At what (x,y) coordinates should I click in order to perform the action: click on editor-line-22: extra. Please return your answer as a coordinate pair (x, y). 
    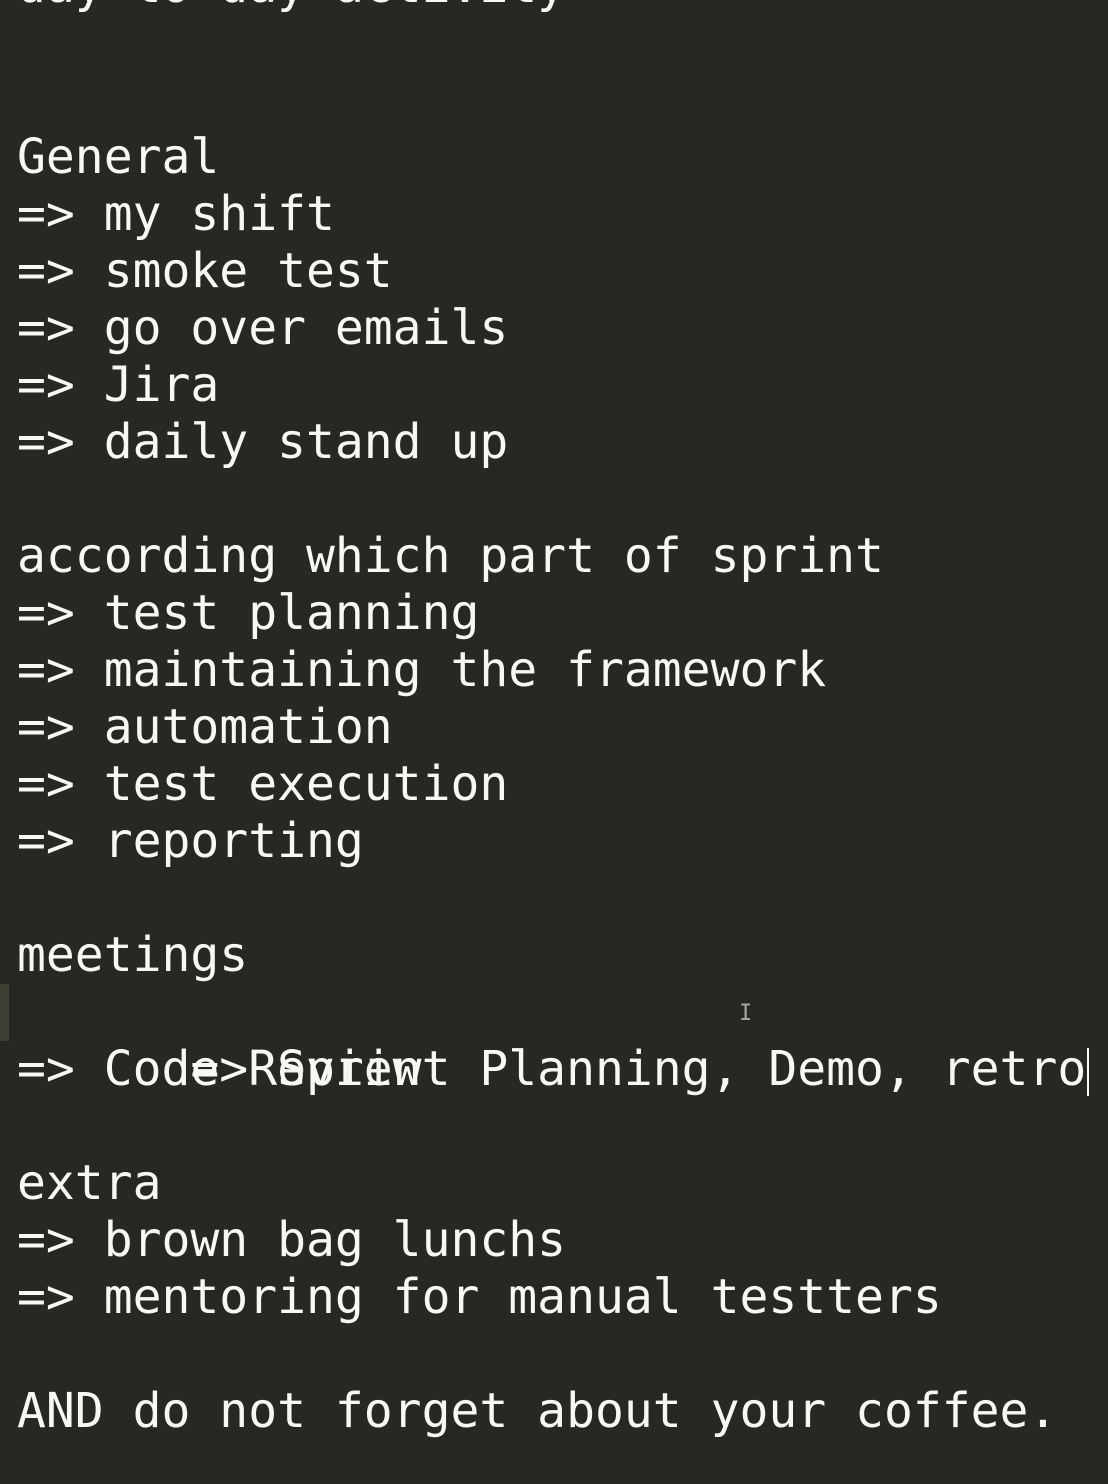
    Looking at the image, I should click on (89, 1183).